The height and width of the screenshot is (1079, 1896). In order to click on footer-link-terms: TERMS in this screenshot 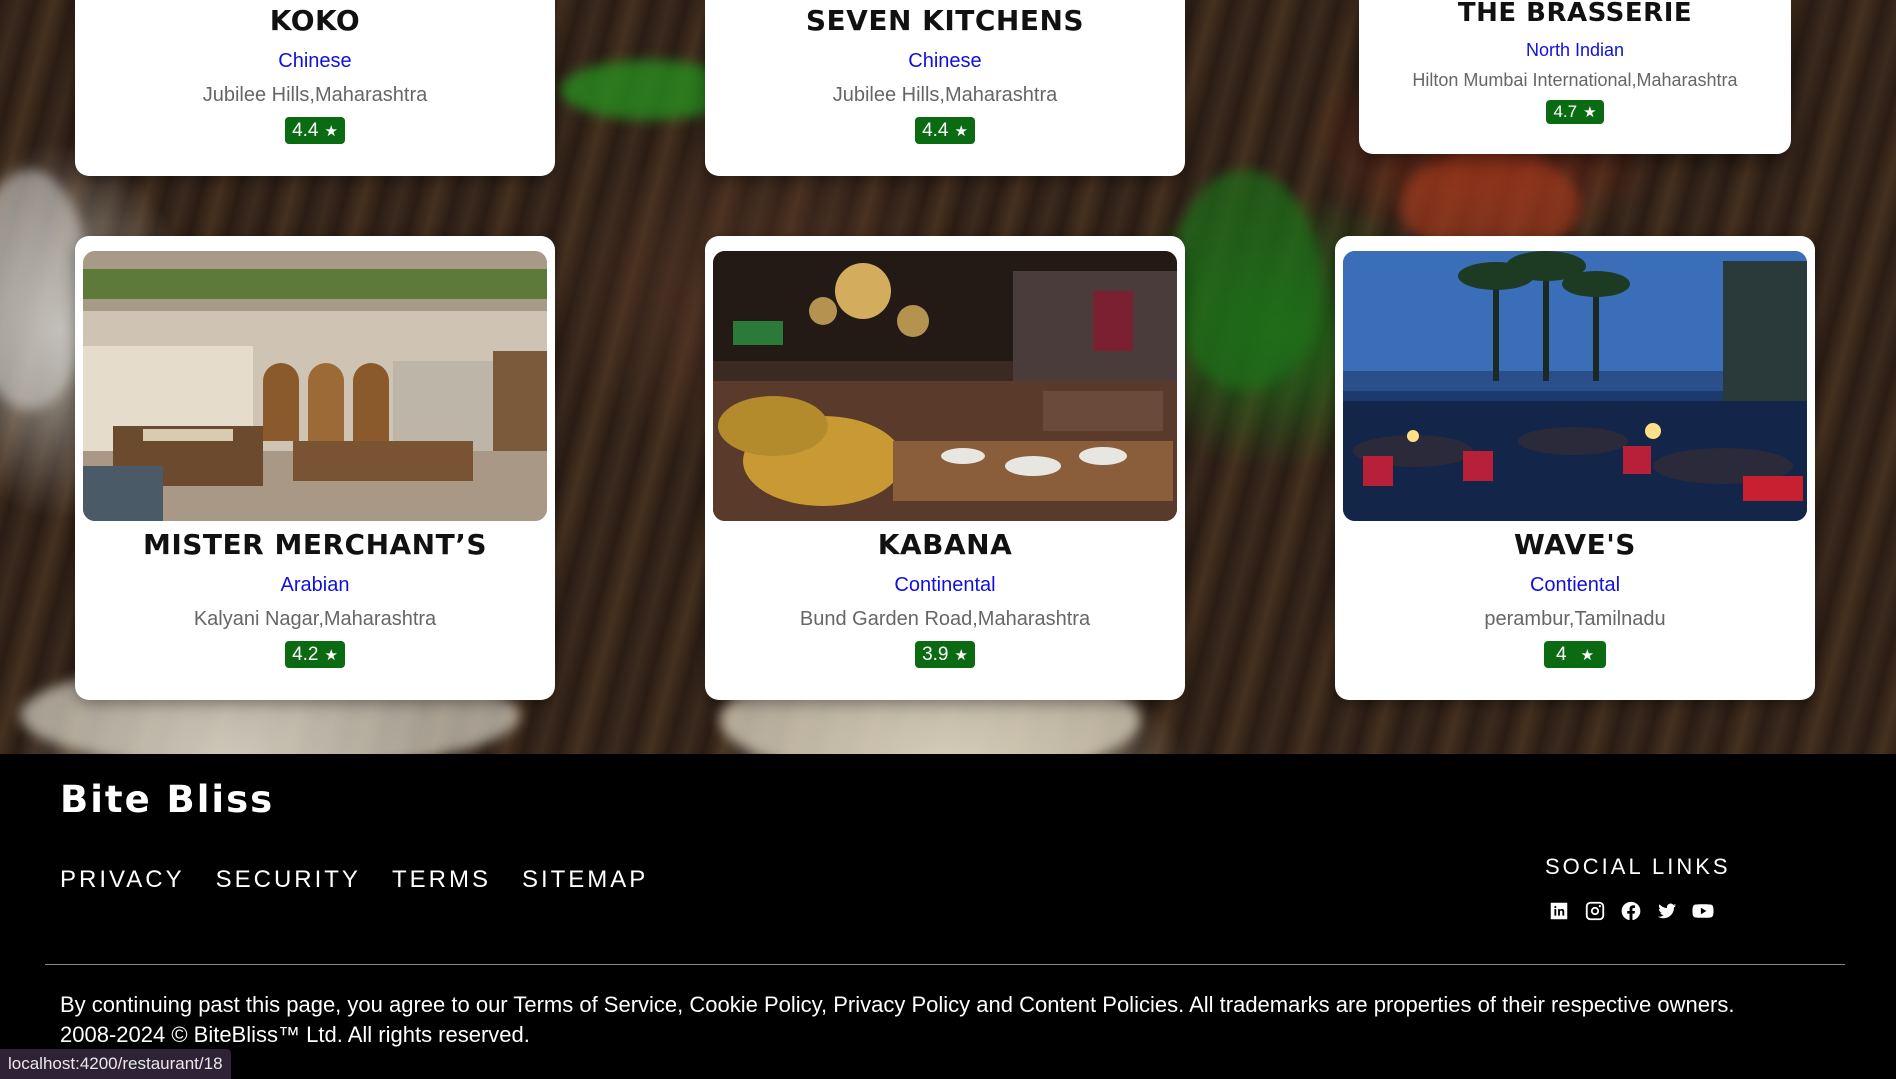, I will do `click(441, 880)`.